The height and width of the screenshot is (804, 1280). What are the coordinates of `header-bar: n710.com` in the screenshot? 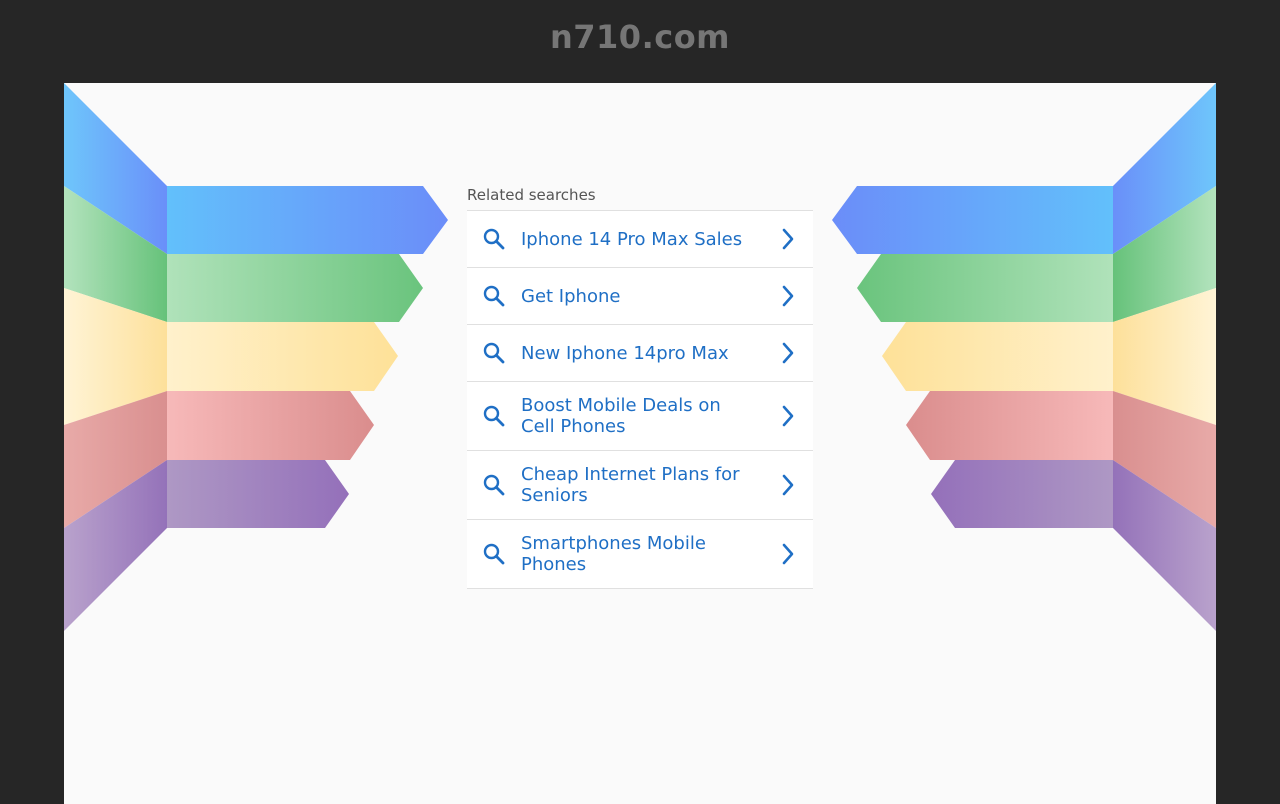 It's located at (640, 41).